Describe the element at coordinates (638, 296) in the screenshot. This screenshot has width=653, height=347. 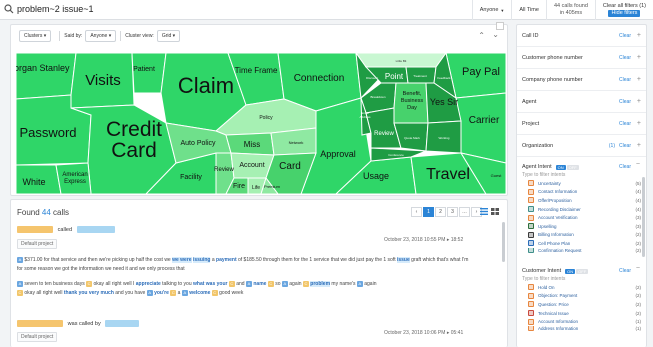
I see `intent-count: (2)` at that location.